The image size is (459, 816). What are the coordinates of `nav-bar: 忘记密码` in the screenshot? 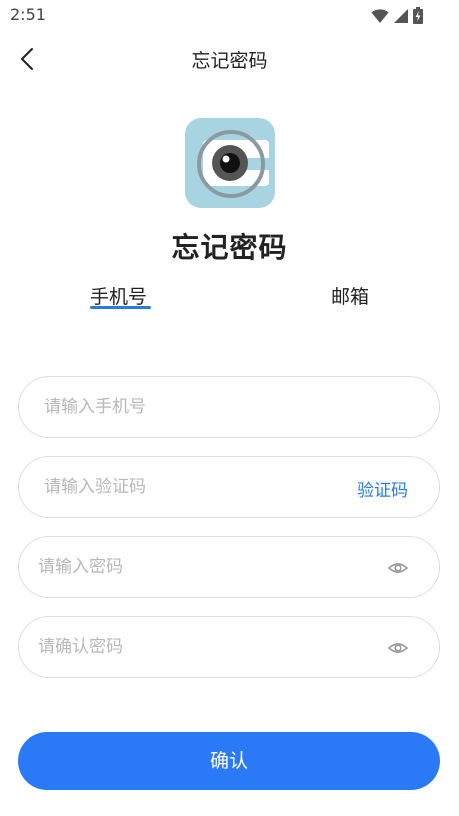 It's located at (229, 58).